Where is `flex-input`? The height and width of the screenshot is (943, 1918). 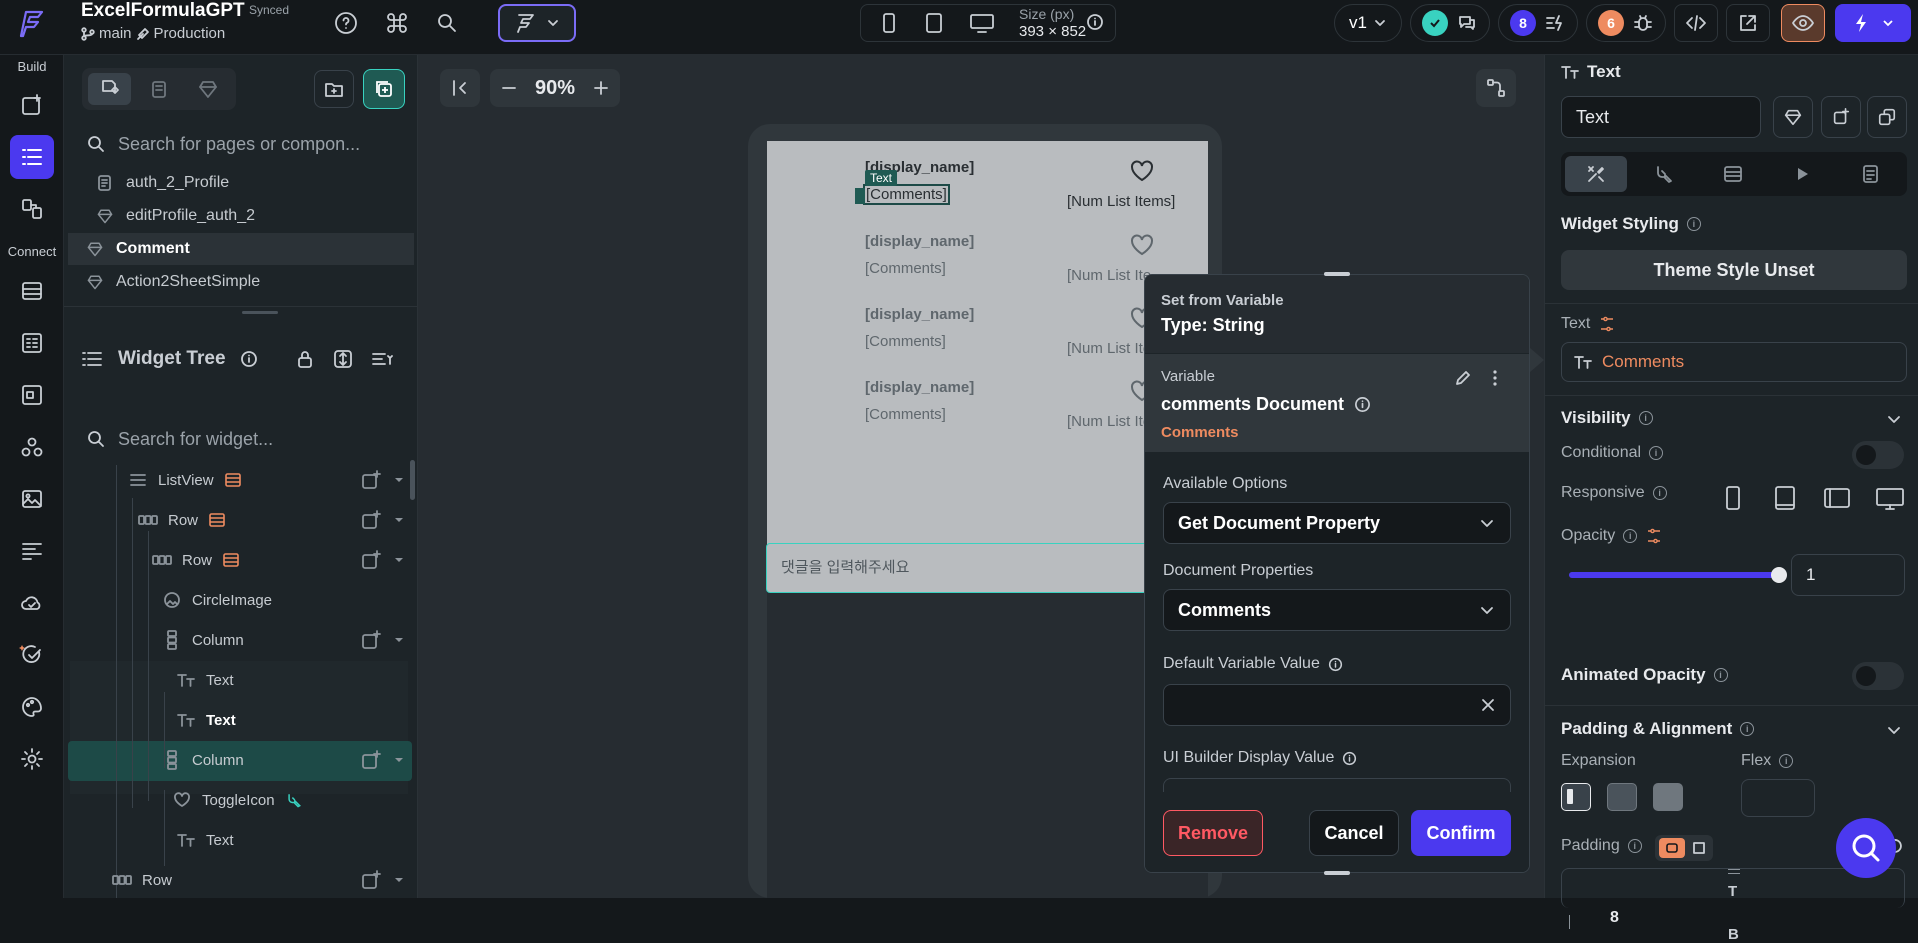
flex-input is located at coordinates (1778, 798).